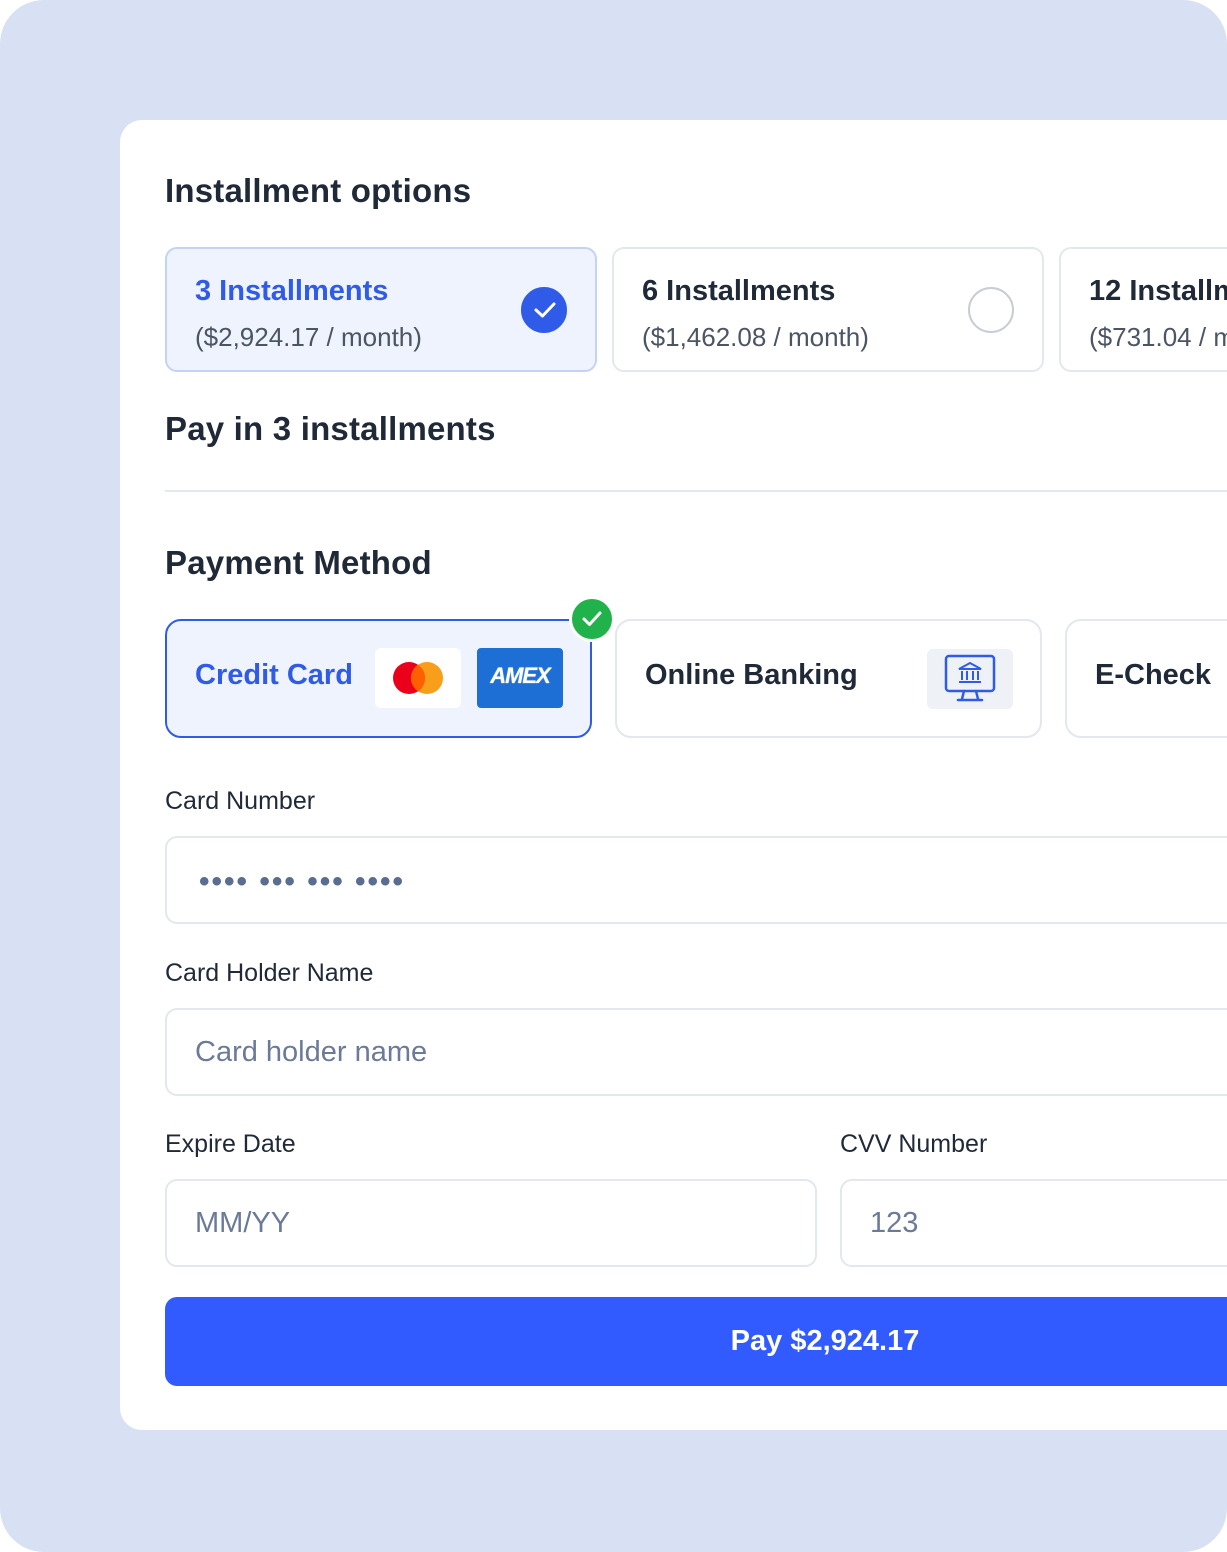 This screenshot has width=1227, height=1552. I want to click on check-icon, so click(544, 310).